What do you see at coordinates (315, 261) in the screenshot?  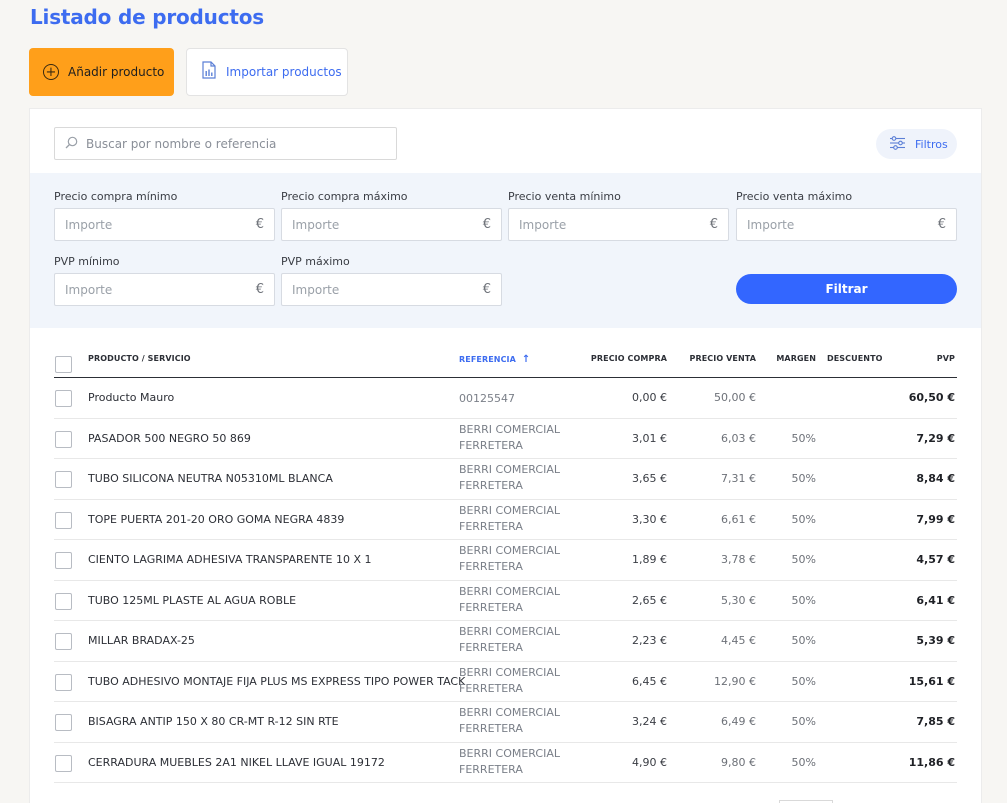 I see `filter-label: PVP máximo` at bounding box center [315, 261].